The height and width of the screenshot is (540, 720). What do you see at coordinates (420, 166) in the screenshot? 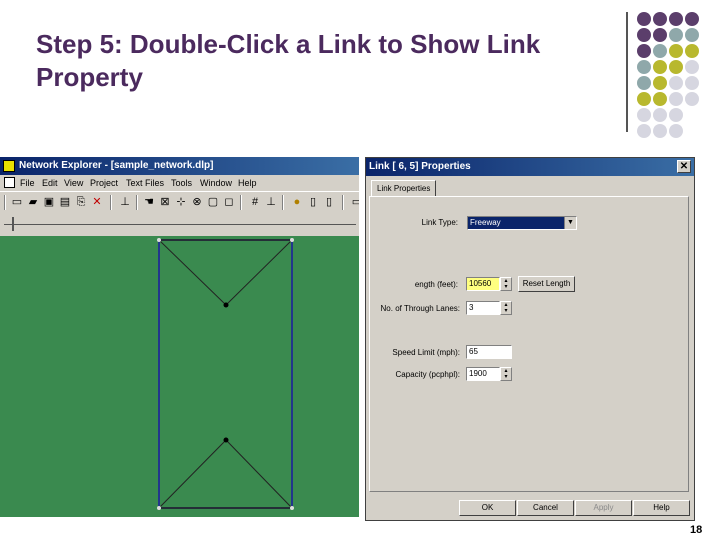
I see `dialog-title: Link [ 6, 5] Properties` at bounding box center [420, 166].